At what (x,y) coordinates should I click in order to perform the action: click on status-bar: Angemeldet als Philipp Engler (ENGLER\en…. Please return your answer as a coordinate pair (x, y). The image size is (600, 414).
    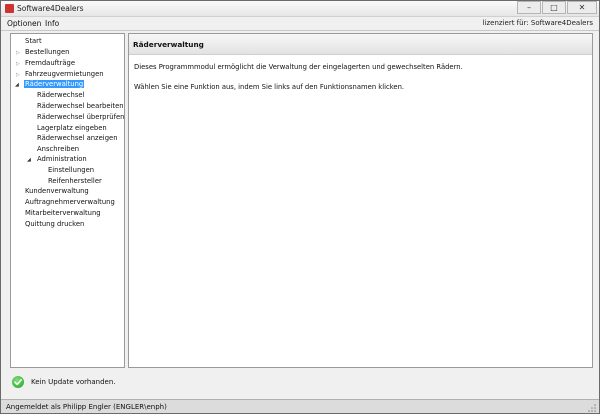
    Looking at the image, I should click on (300, 406).